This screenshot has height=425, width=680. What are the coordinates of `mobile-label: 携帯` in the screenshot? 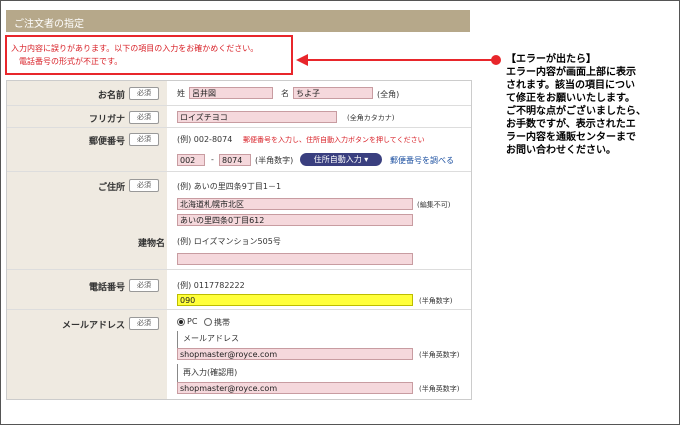 It's located at (222, 322).